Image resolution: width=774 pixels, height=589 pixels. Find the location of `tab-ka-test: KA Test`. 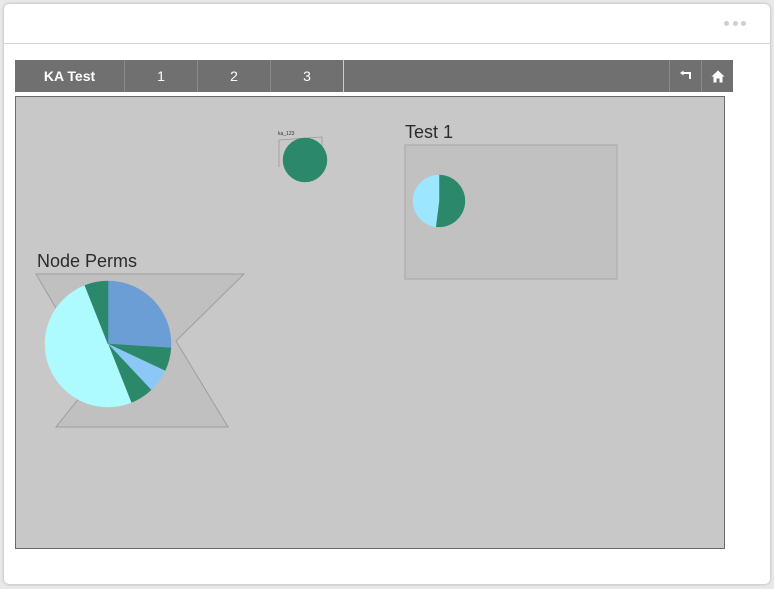

tab-ka-test: KA Test is located at coordinates (70, 76).